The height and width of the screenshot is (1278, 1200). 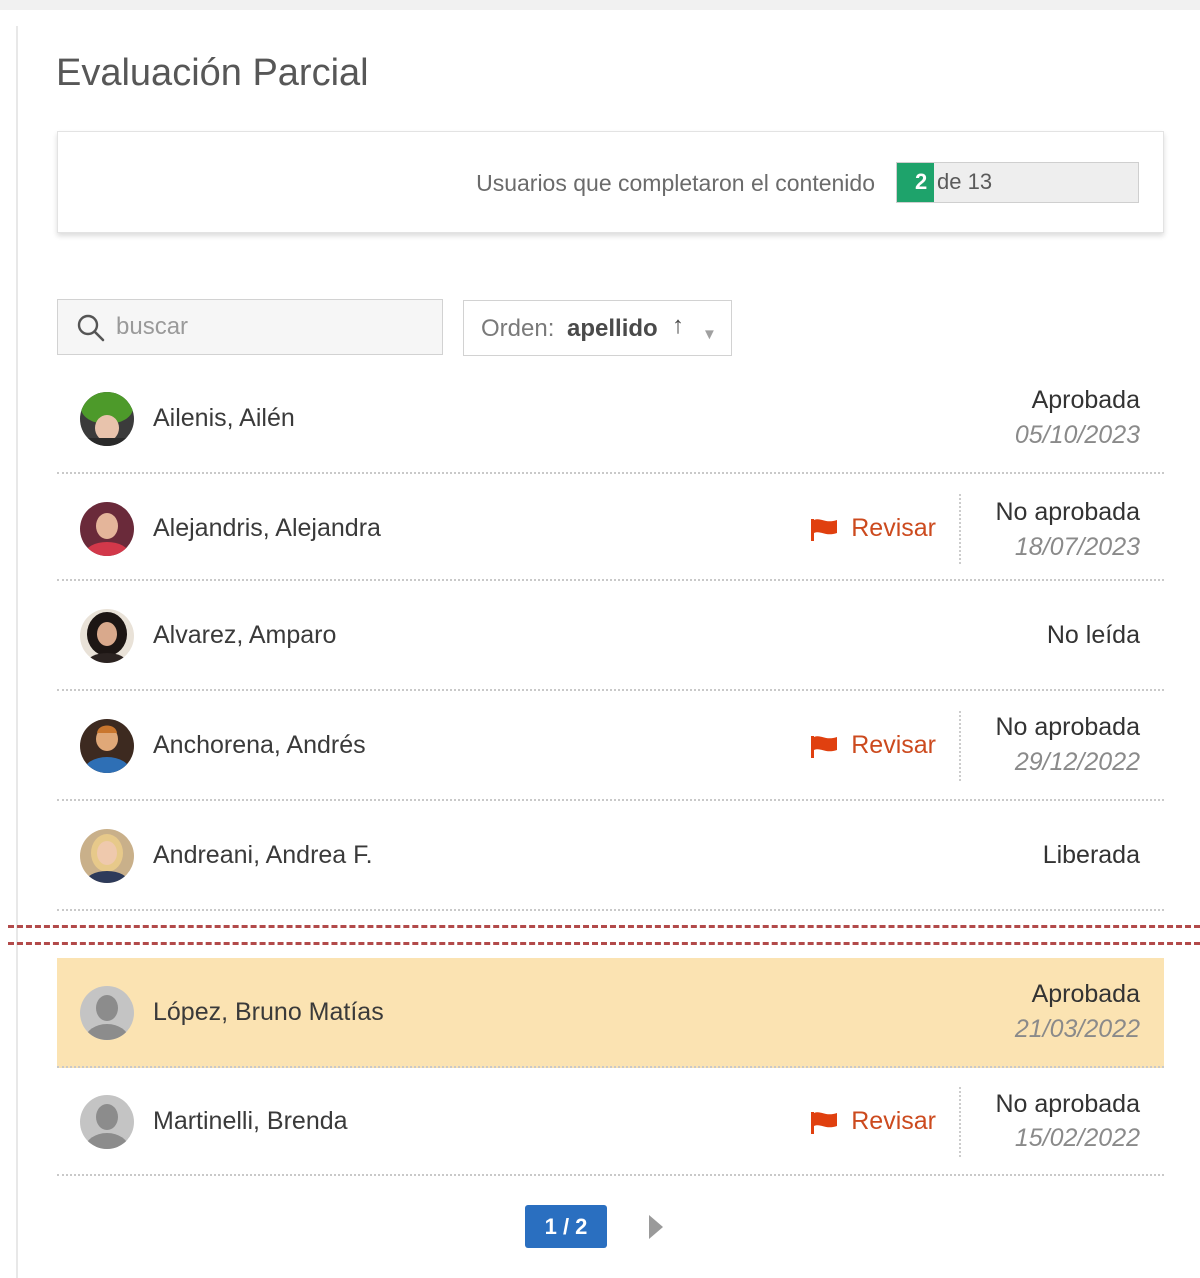 What do you see at coordinates (709, 334) in the screenshot?
I see `chevron-down-icon: ▼` at bounding box center [709, 334].